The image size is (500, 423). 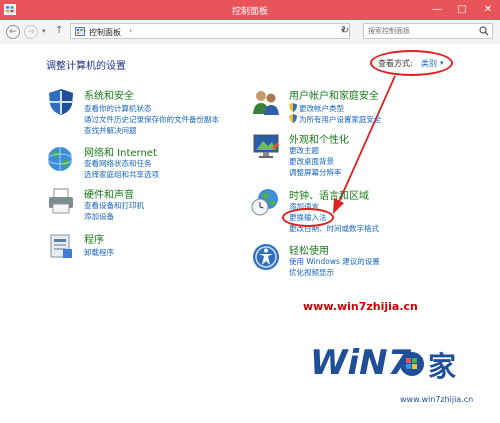 What do you see at coordinates (308, 217) in the screenshot?
I see `annotation-circle-input-method` at bounding box center [308, 217].